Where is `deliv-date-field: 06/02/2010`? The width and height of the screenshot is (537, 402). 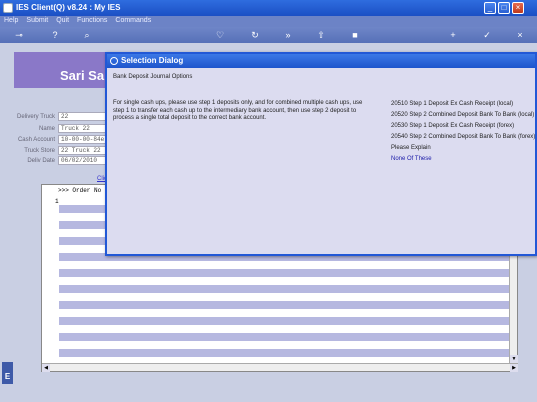 deliv-date-field: 06/02/2010 is located at coordinates (83, 160).